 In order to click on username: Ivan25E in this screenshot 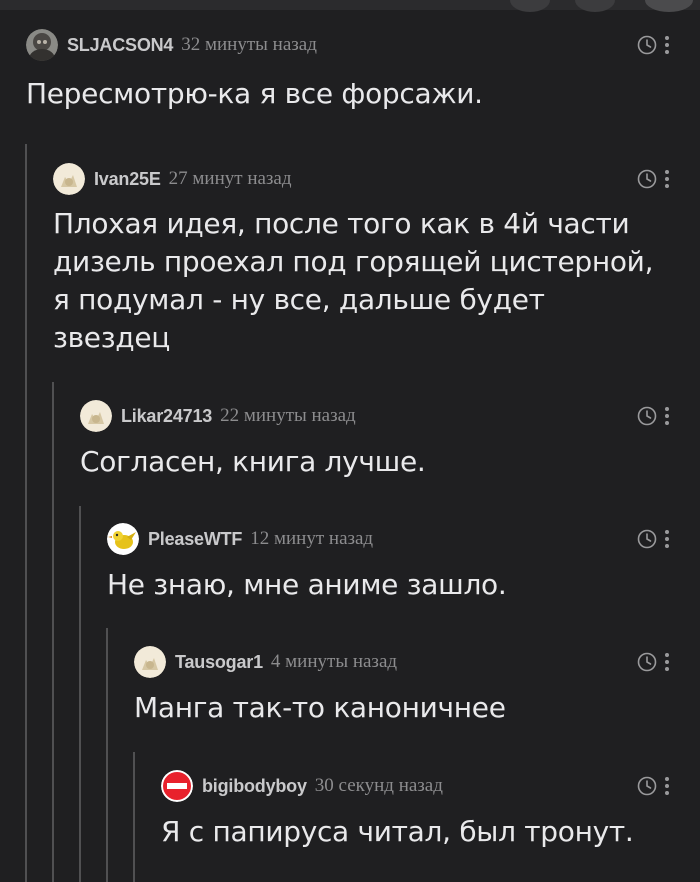, I will do `click(127, 179)`.